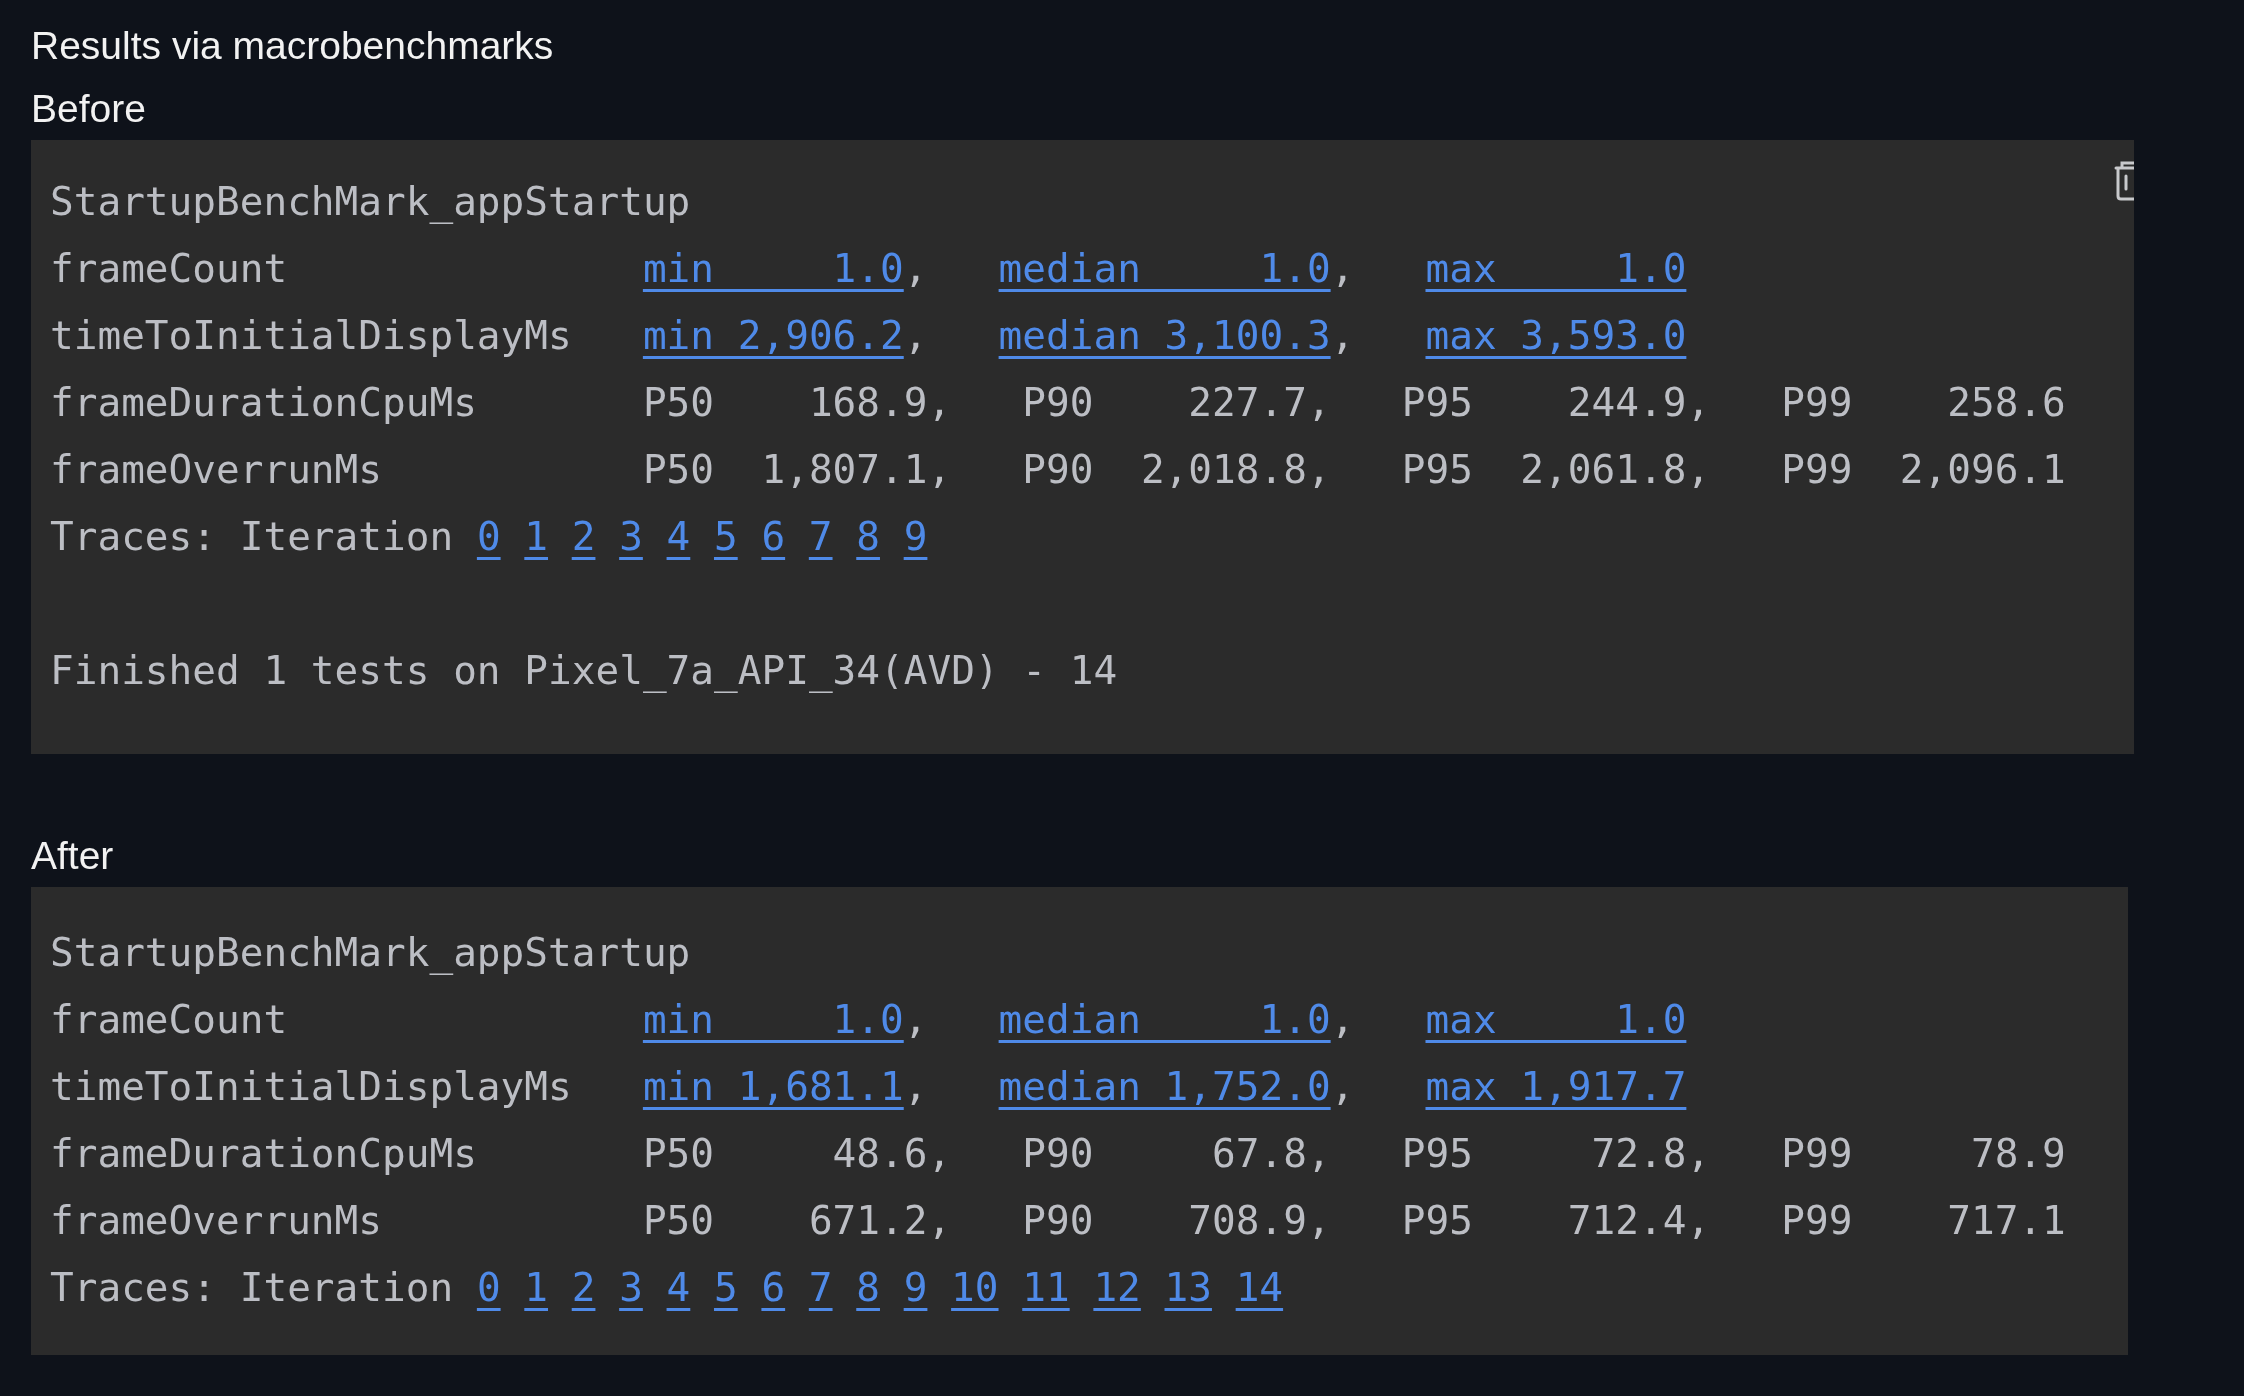 The height and width of the screenshot is (1396, 2244). What do you see at coordinates (785, 1220) in the screenshot?
I see `metric-value: P50 671.2` at bounding box center [785, 1220].